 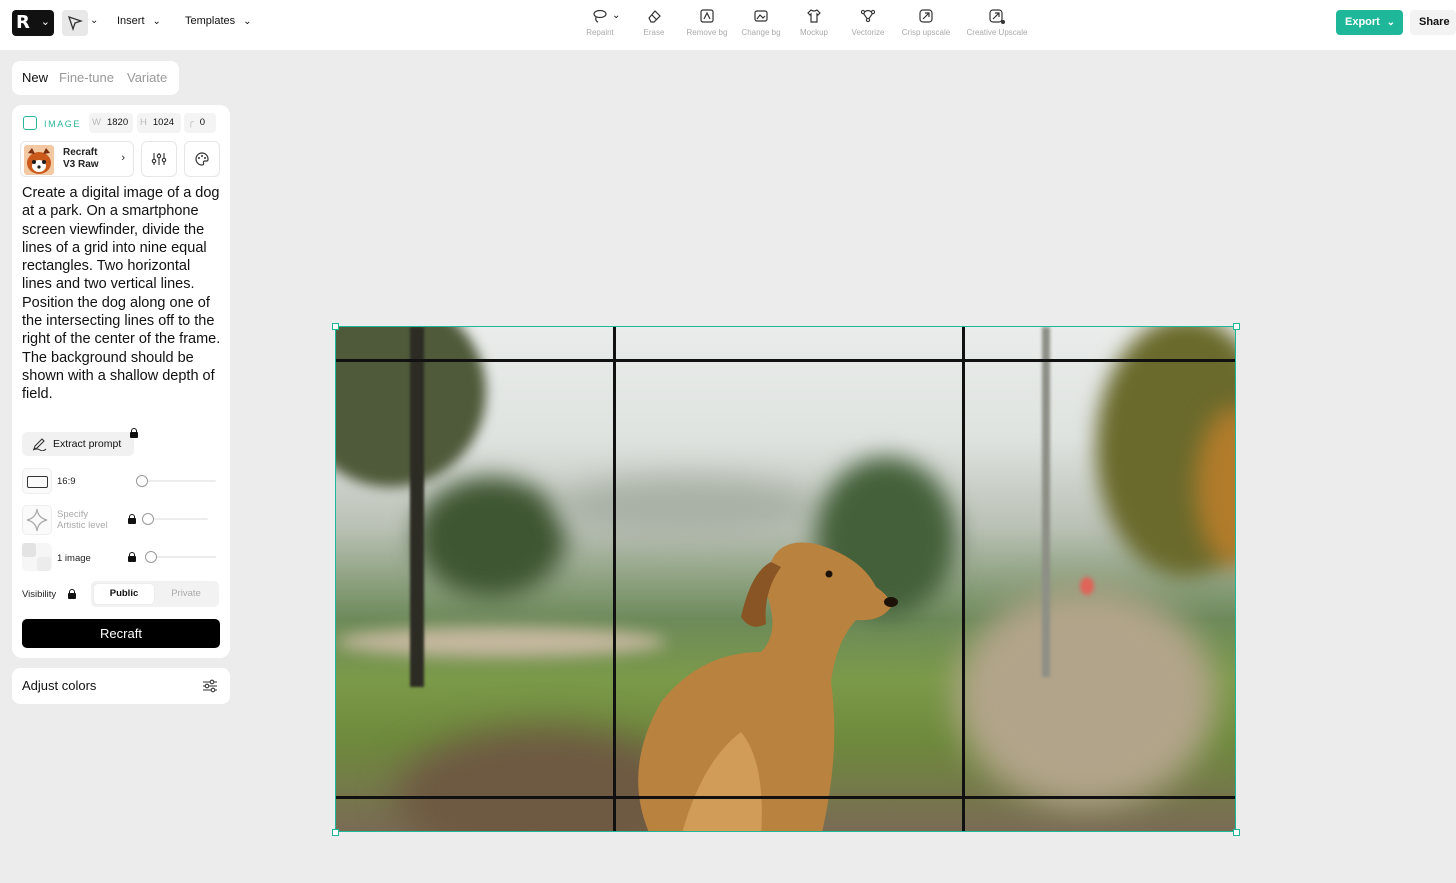 I want to click on adjust-colors-panel: Adjust colors, so click(x=121, y=686).